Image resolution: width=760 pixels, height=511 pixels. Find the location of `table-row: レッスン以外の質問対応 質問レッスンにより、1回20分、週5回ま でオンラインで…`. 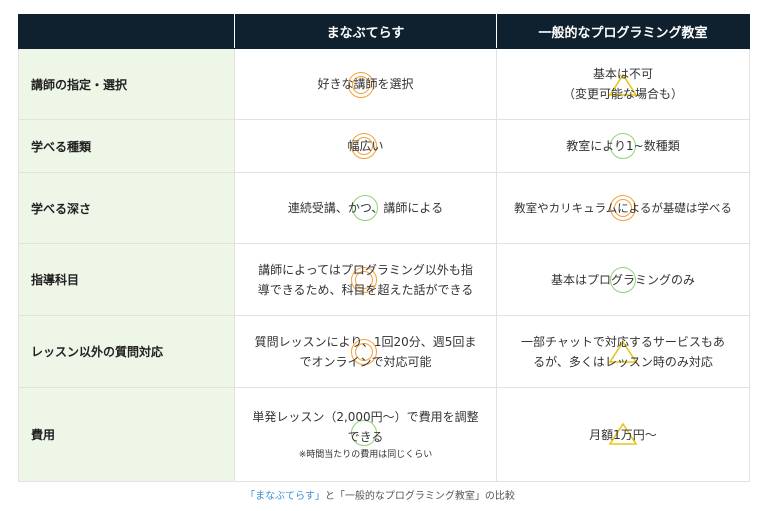

table-row: レッスン以外の質問対応 質問レッスンにより、1回20分、週5回ま でオンラインで… is located at coordinates (384, 351).